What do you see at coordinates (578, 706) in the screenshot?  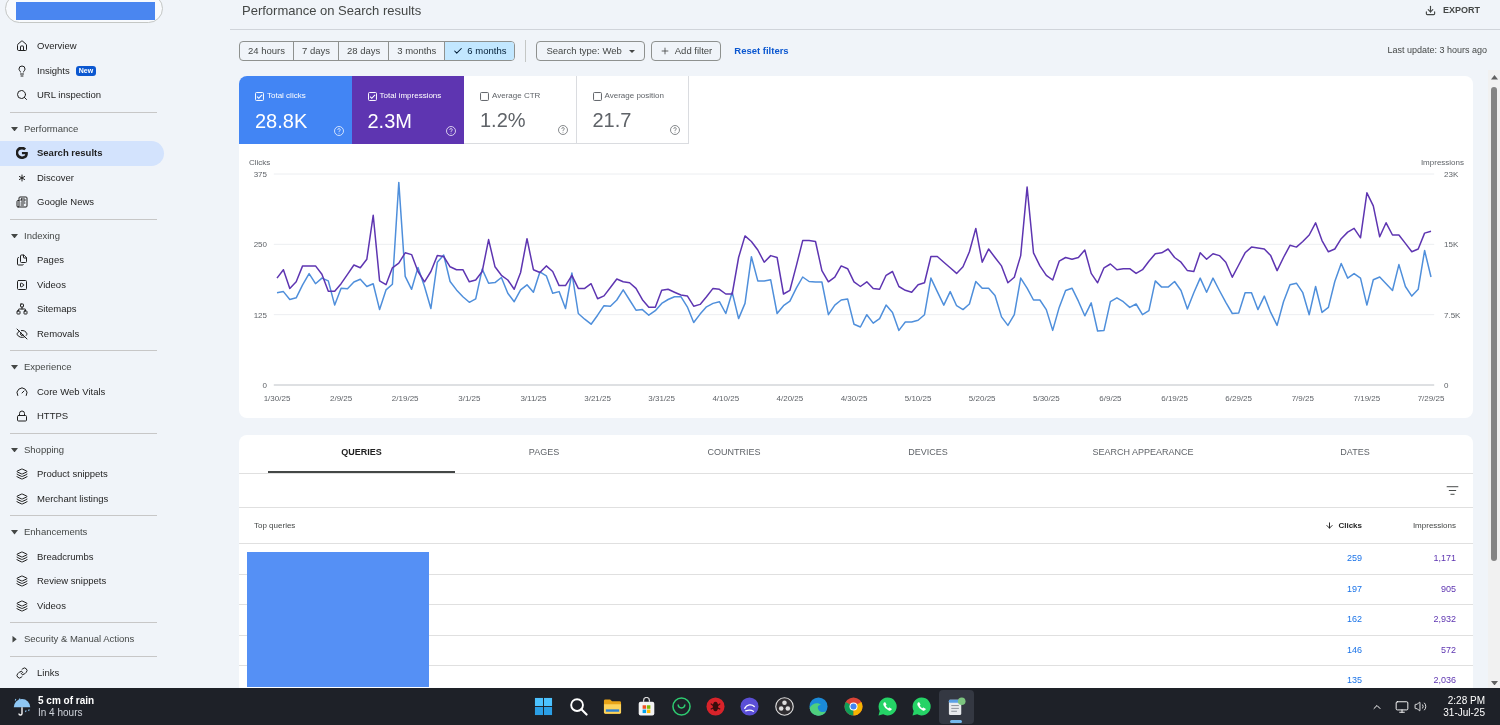 I see `search-icon` at bounding box center [578, 706].